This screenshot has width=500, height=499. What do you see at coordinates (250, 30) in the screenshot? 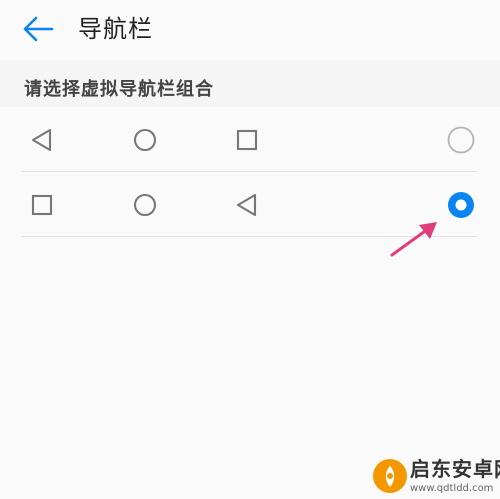
I see `app-header: 导航栏` at bounding box center [250, 30].